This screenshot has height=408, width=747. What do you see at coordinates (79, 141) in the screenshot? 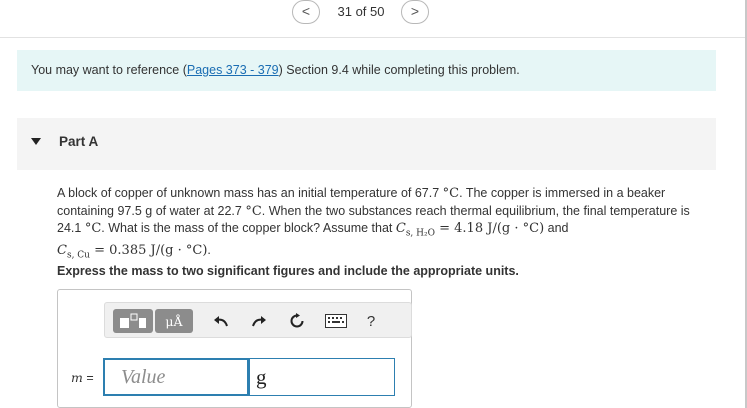
I see `part-title: Part A` at bounding box center [79, 141].